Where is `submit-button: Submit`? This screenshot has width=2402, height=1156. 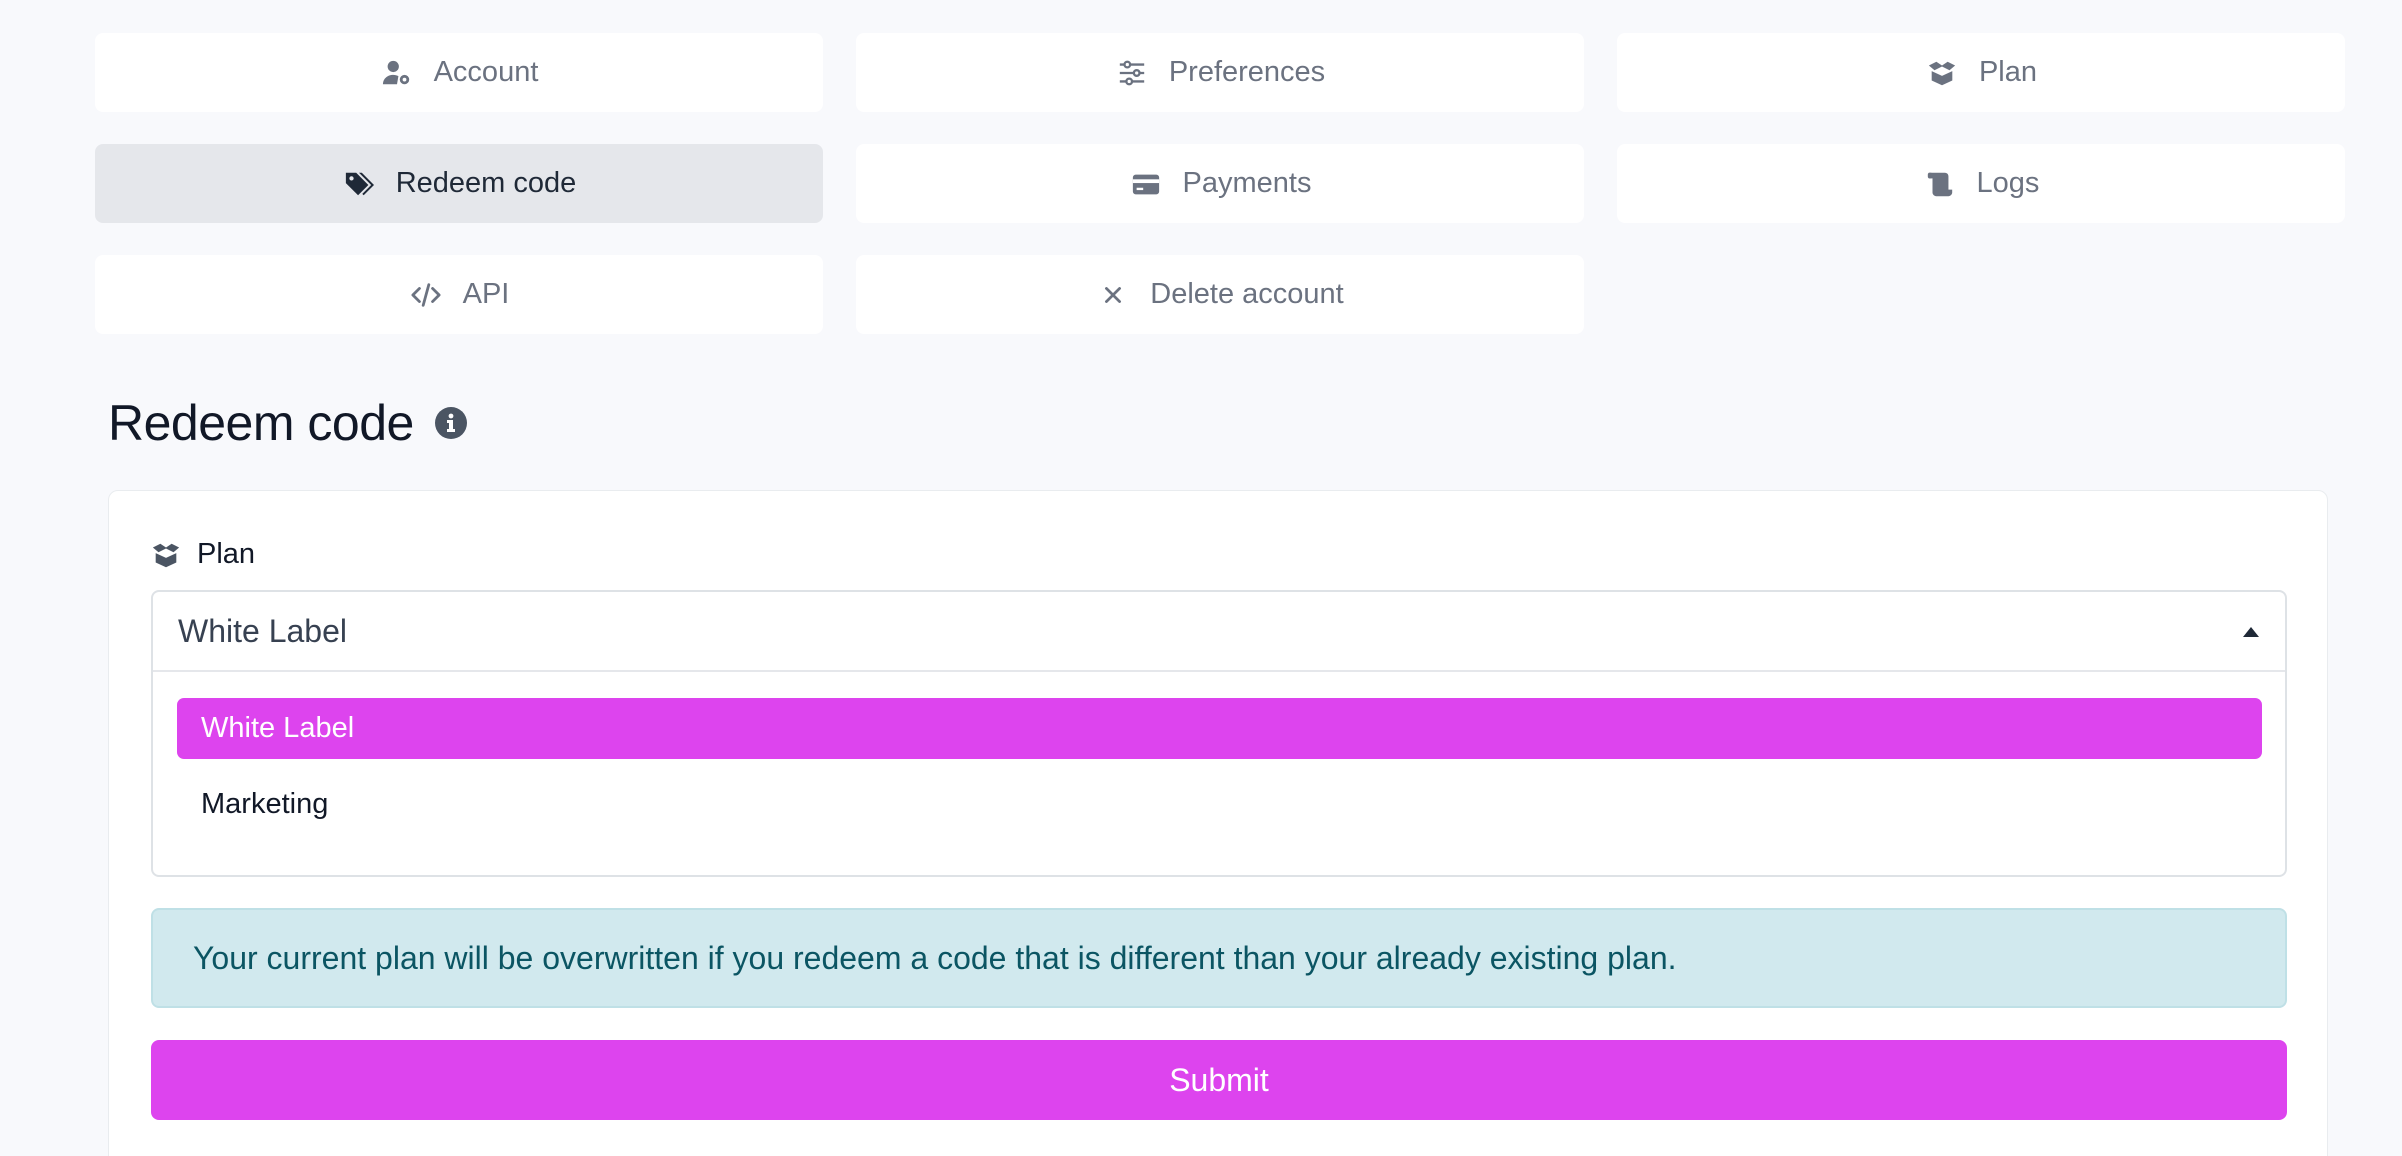 submit-button: Submit is located at coordinates (1219, 1080).